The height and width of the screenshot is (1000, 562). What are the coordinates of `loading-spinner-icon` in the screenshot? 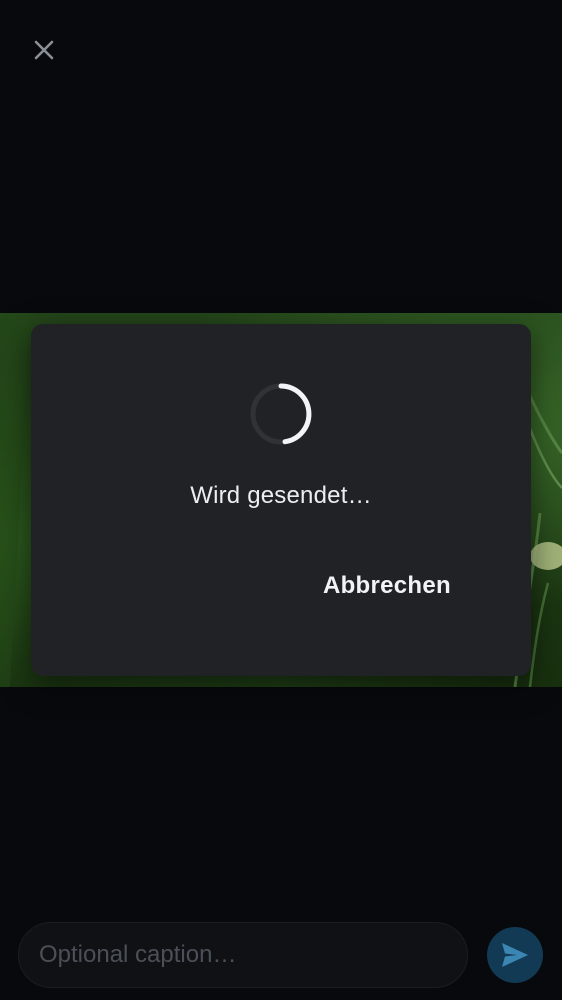 It's located at (281, 414).